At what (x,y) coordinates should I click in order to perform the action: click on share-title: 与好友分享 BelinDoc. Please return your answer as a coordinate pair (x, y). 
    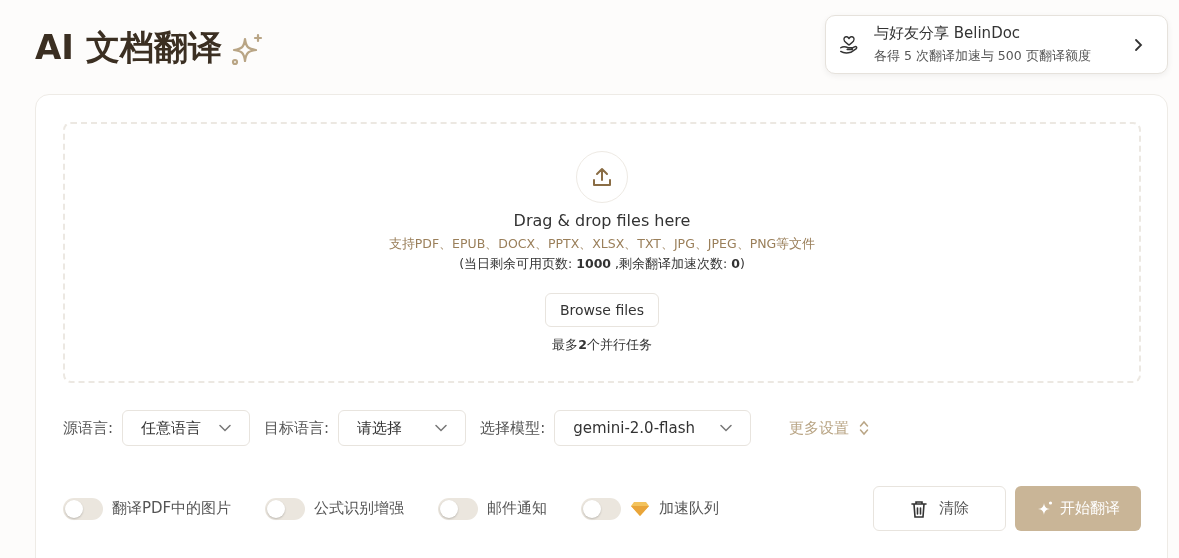
    Looking at the image, I should click on (948, 33).